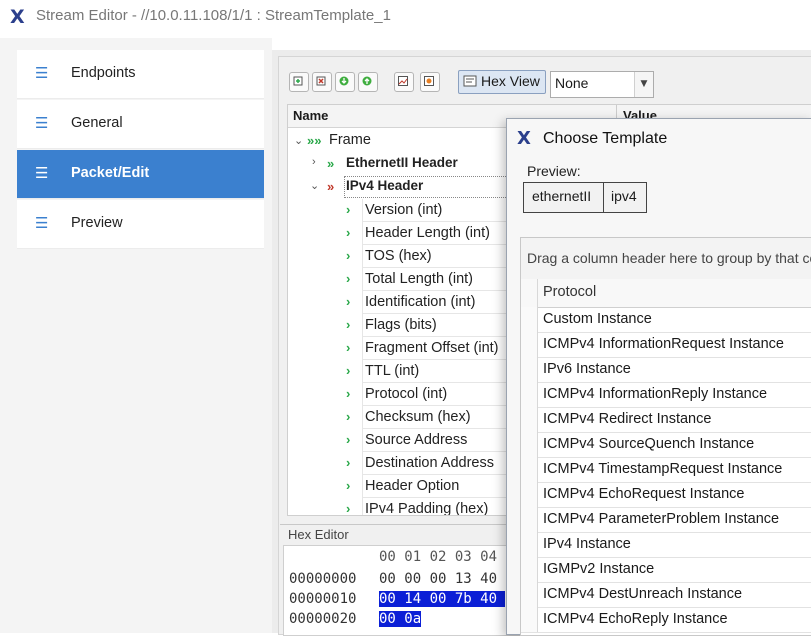  What do you see at coordinates (429, 463) in the screenshot?
I see `tree-row-label: Destination Address` at bounding box center [429, 463].